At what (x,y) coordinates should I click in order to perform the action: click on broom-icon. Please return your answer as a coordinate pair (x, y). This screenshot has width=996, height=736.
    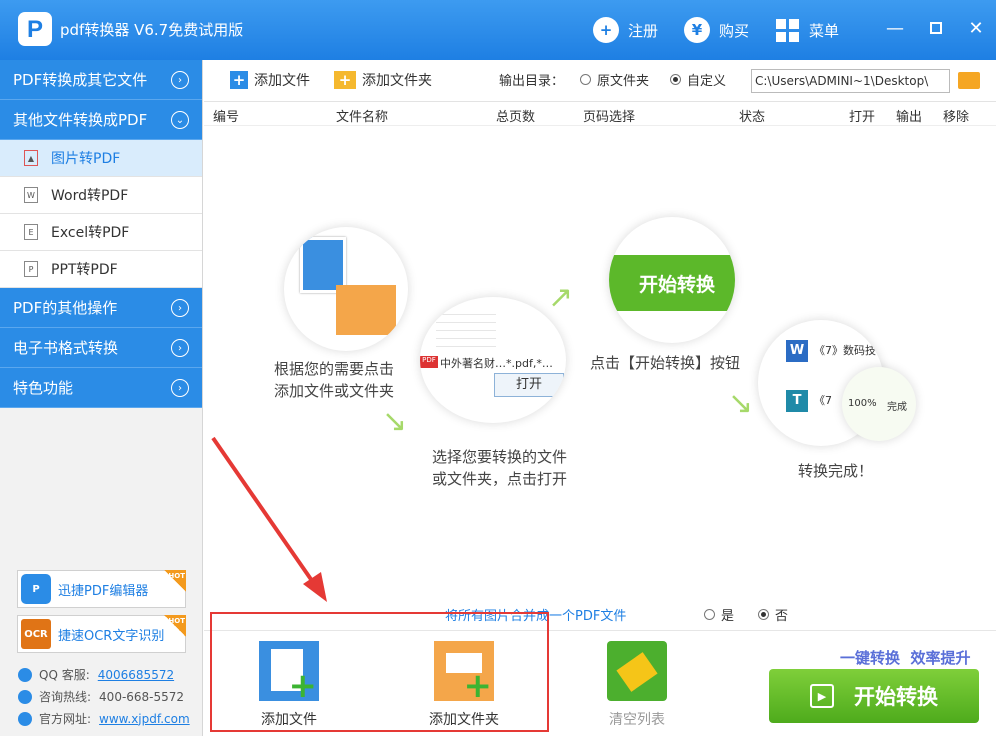
    Looking at the image, I should click on (637, 671).